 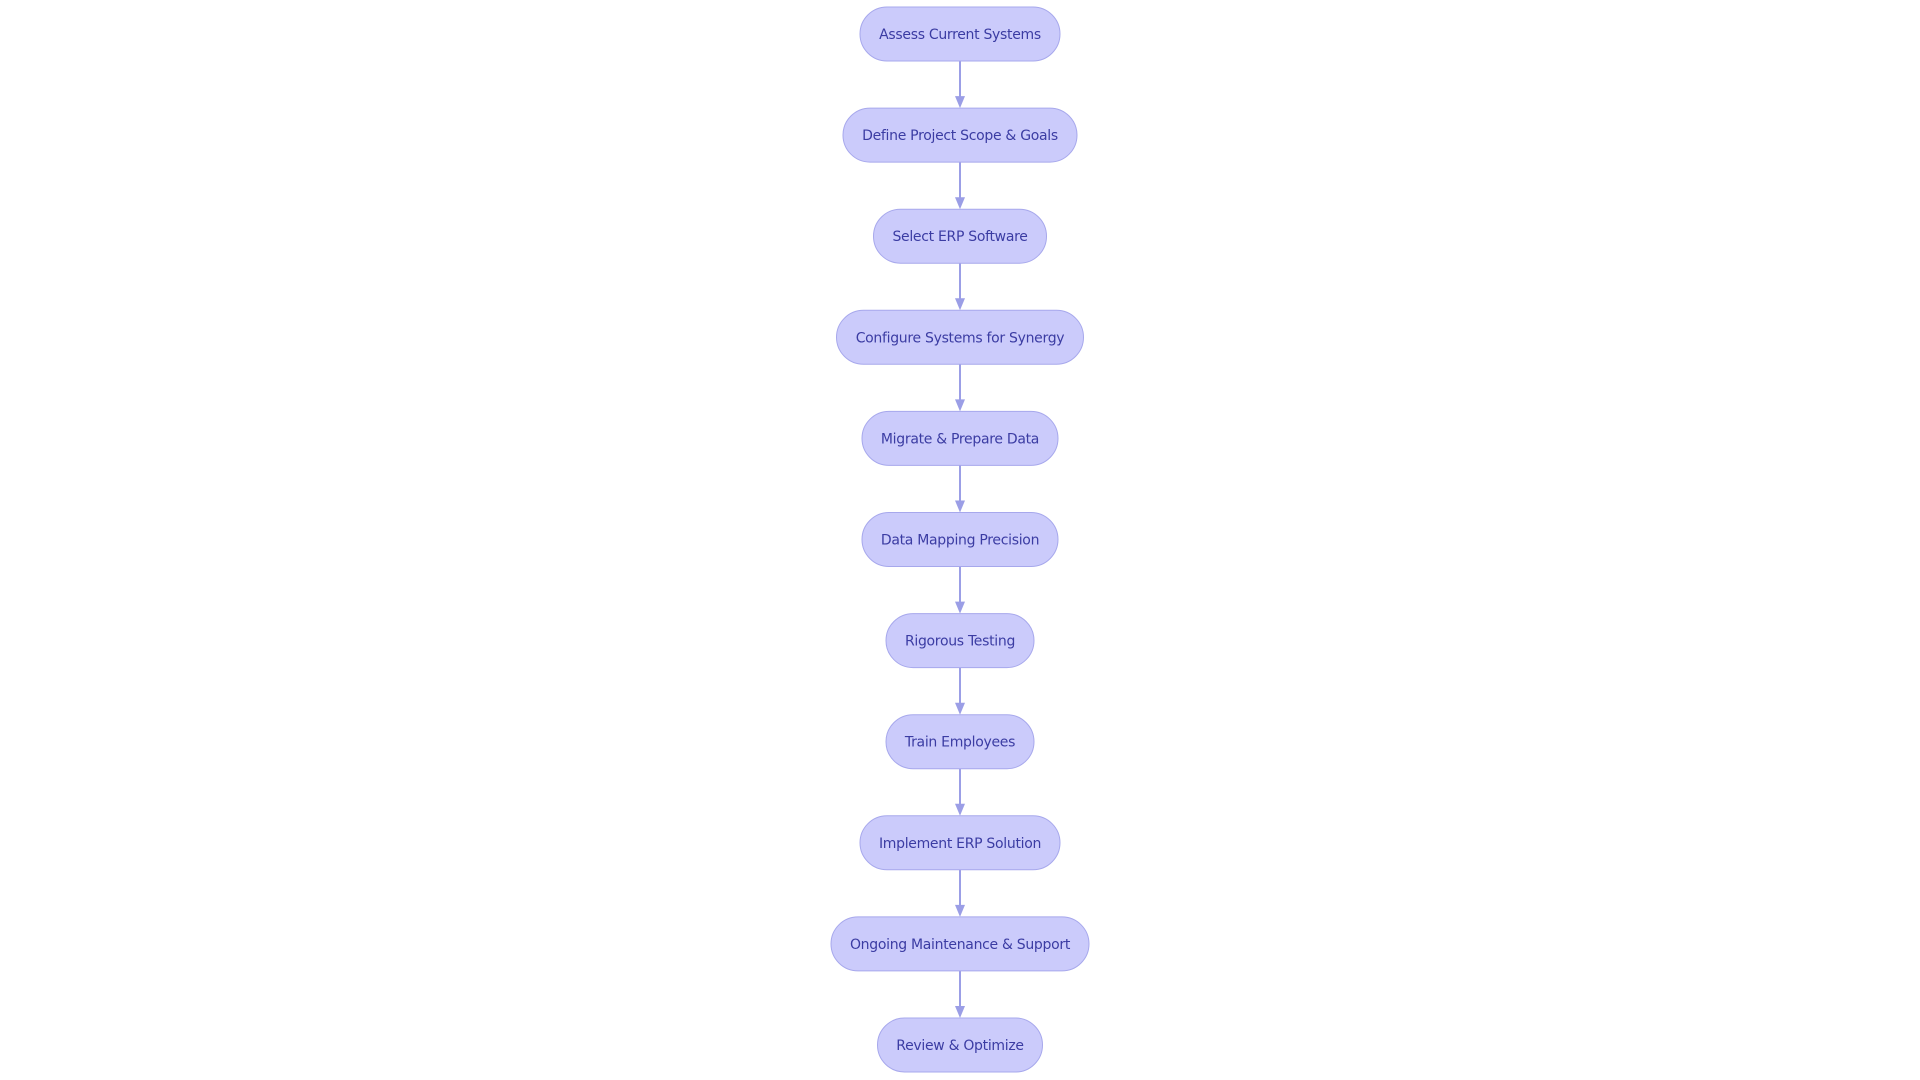 I want to click on edge-n1-to-n2, so click(x=960, y=85).